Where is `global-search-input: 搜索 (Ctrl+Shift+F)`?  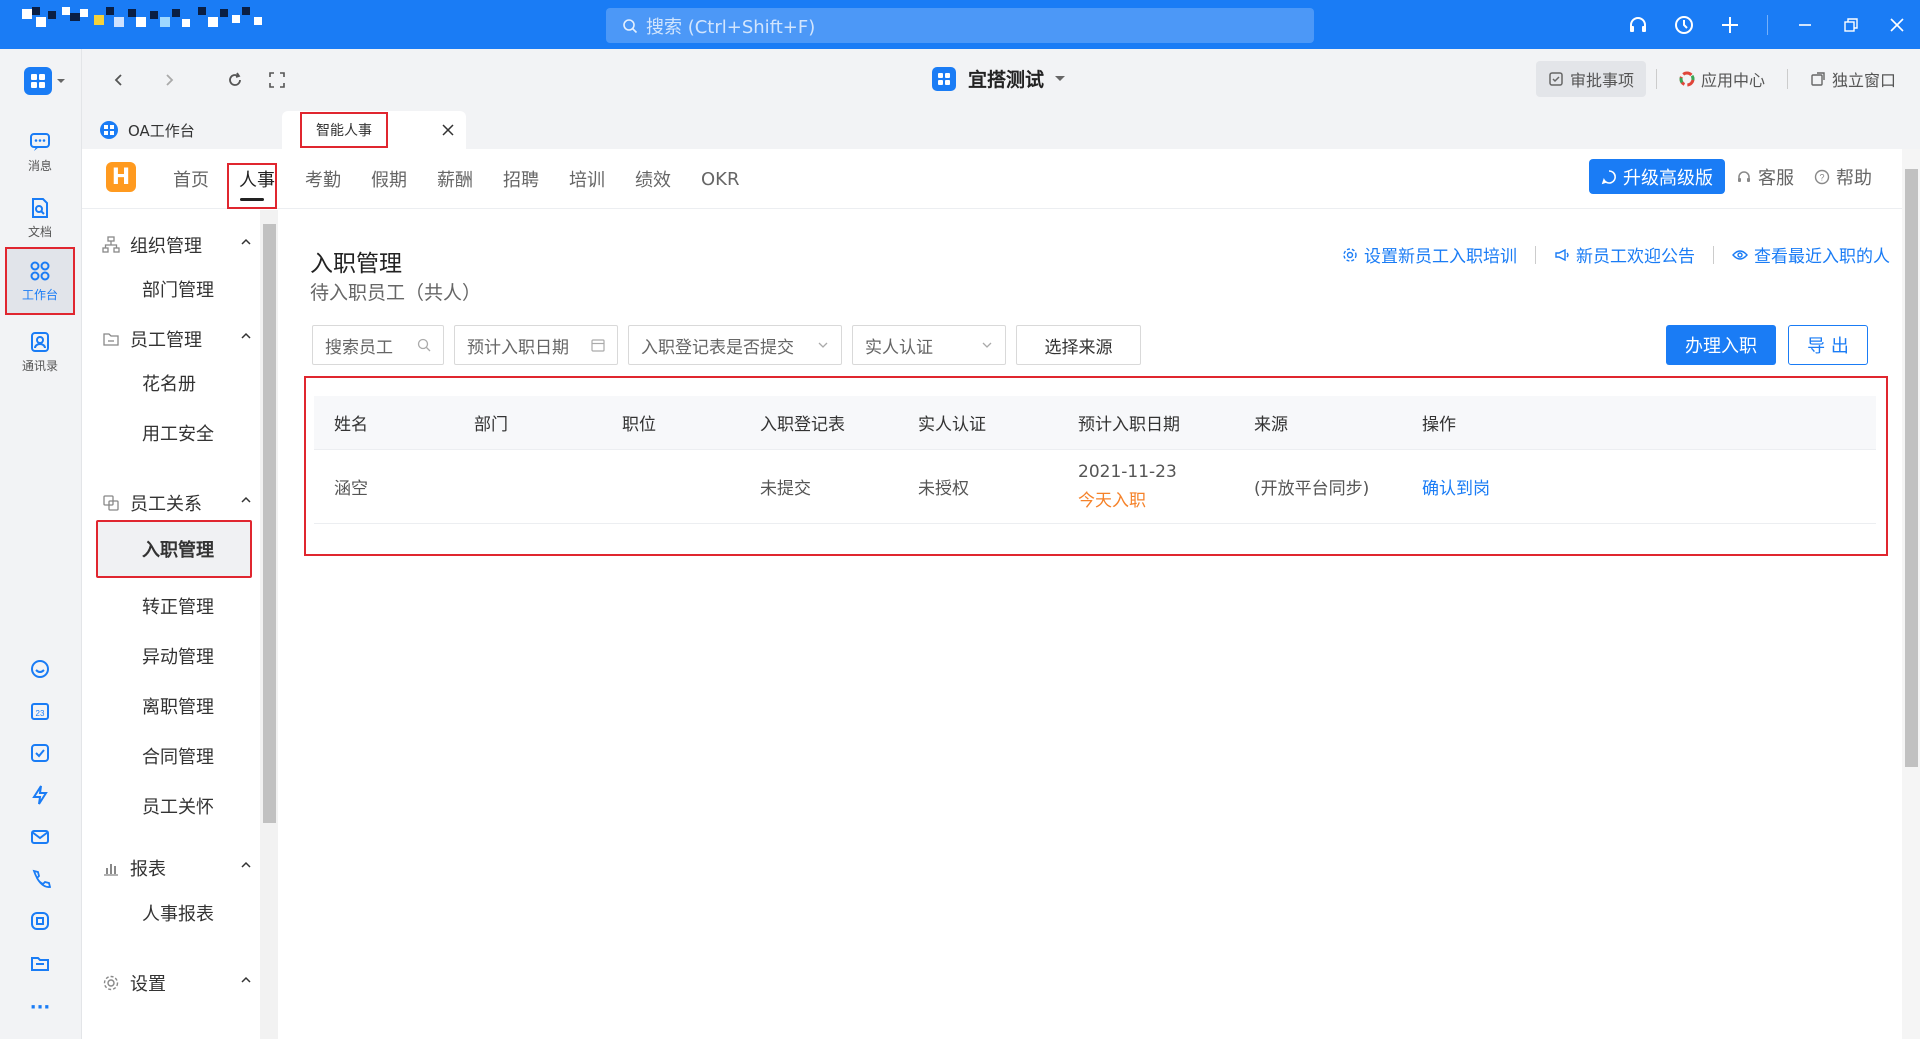
global-search-input: 搜索 (Ctrl+Shift+F) is located at coordinates (960, 25).